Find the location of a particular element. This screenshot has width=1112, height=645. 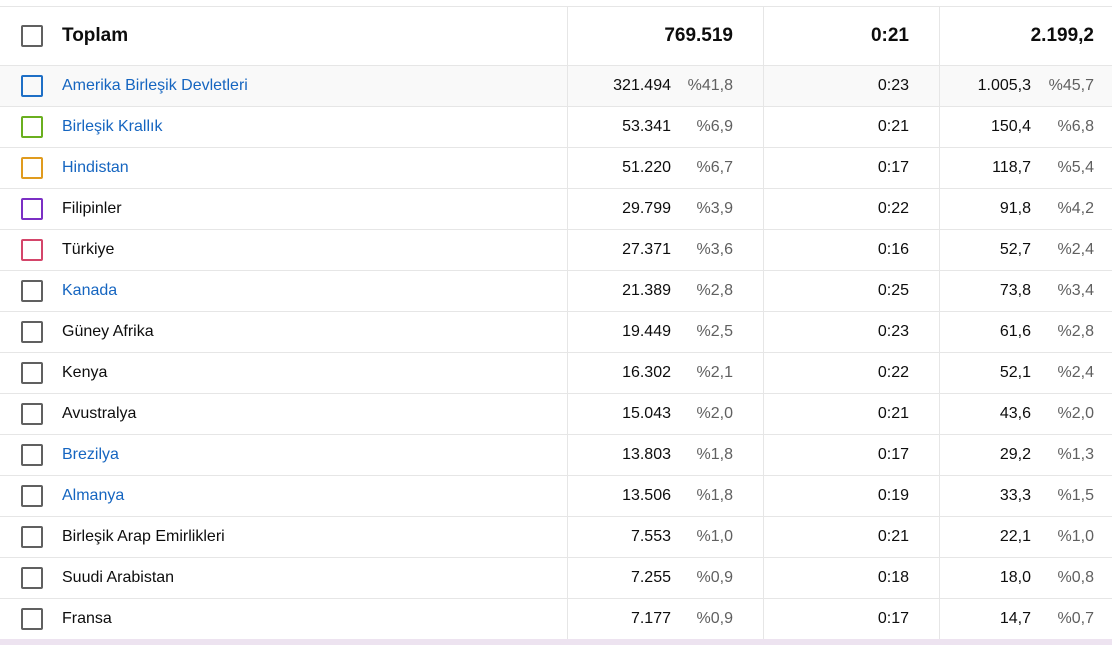

table-row: Kanada 21.389 %2,8 0:25 73,8 %3,4 is located at coordinates (556, 291).